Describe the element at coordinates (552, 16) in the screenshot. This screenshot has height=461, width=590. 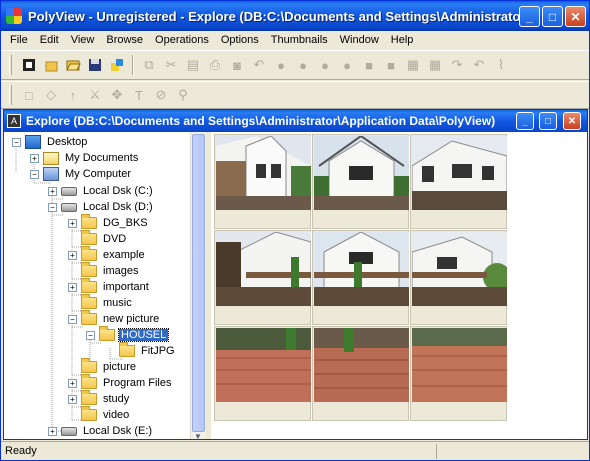
I see `maximize-button: □` at that location.